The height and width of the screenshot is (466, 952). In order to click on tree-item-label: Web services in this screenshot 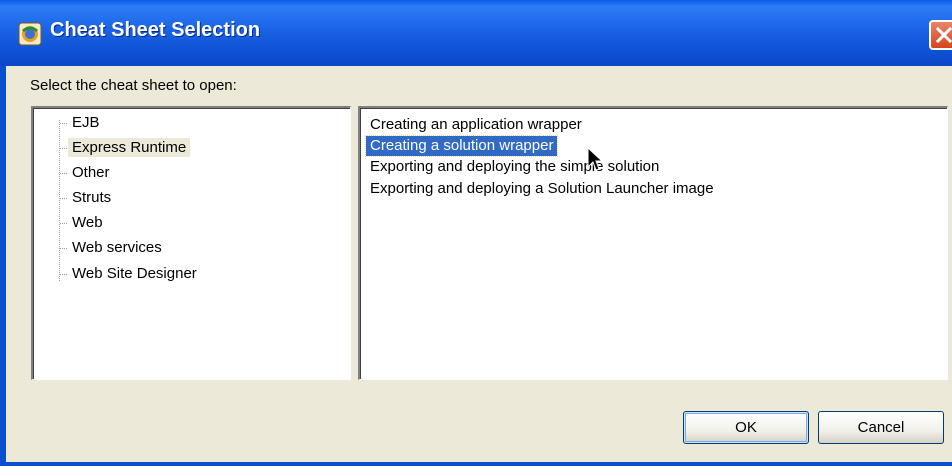, I will do `click(117, 247)`.